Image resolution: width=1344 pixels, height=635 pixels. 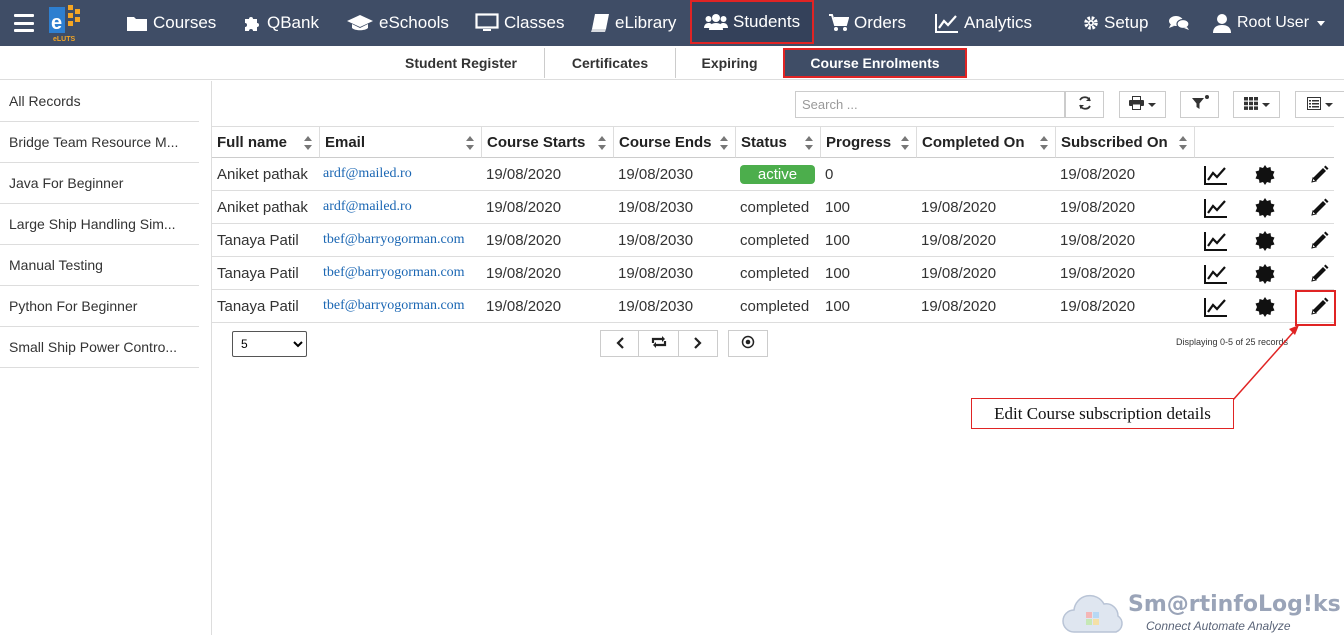 I want to click on tab-certificates-label: Certificates, so click(x=610, y=63).